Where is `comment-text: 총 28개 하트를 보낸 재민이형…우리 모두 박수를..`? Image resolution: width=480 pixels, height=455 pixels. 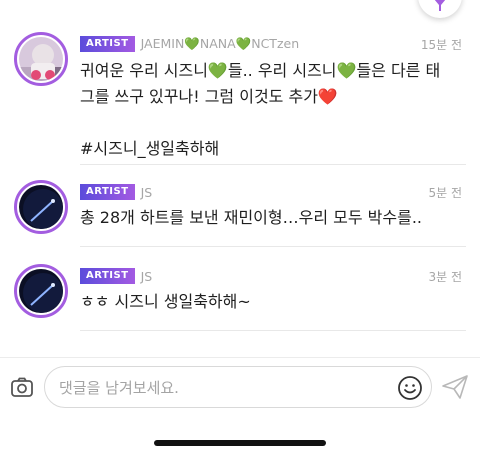 comment-text: 총 28개 하트를 보낸 재민이형…우리 모두 박수를.. is located at coordinates (272, 218).